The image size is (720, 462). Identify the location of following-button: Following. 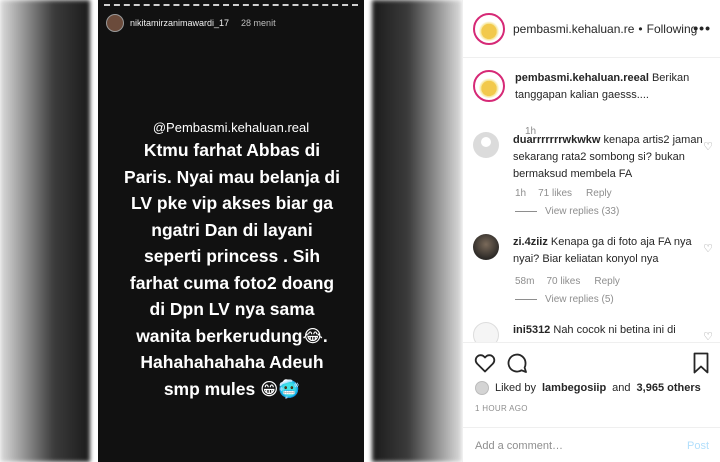
(672, 29).